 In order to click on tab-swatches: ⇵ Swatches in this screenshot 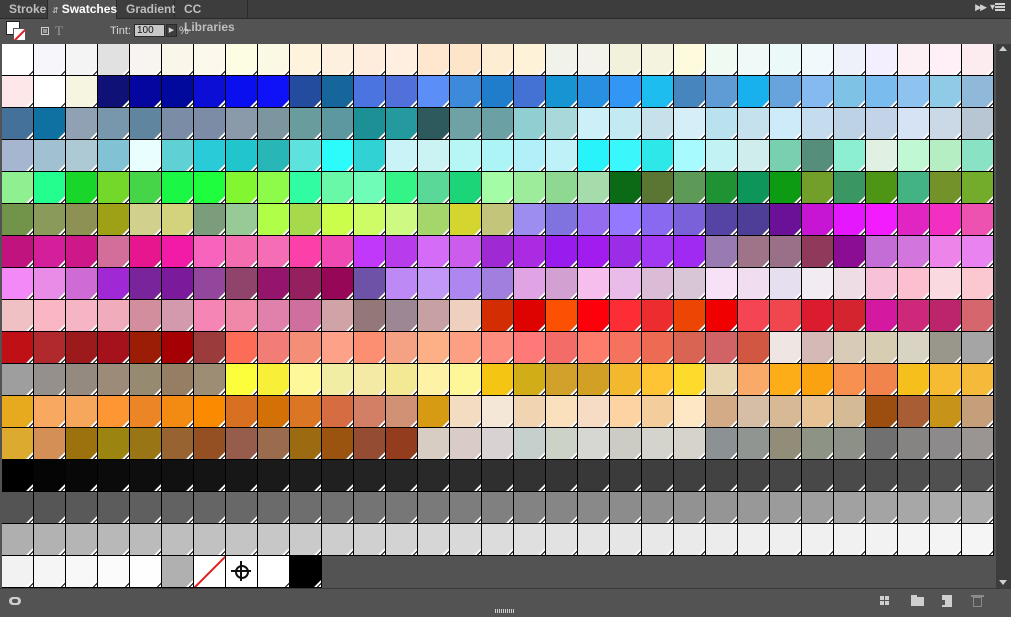, I will do `click(82, 9)`.